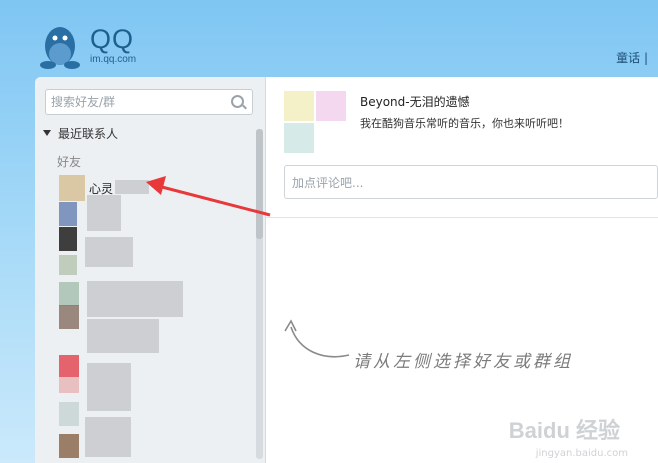 This screenshot has width=658, height=463. I want to click on share-description: 我在酷狗音乐常听的音乐，你也来听听吧！, so click(464, 123).